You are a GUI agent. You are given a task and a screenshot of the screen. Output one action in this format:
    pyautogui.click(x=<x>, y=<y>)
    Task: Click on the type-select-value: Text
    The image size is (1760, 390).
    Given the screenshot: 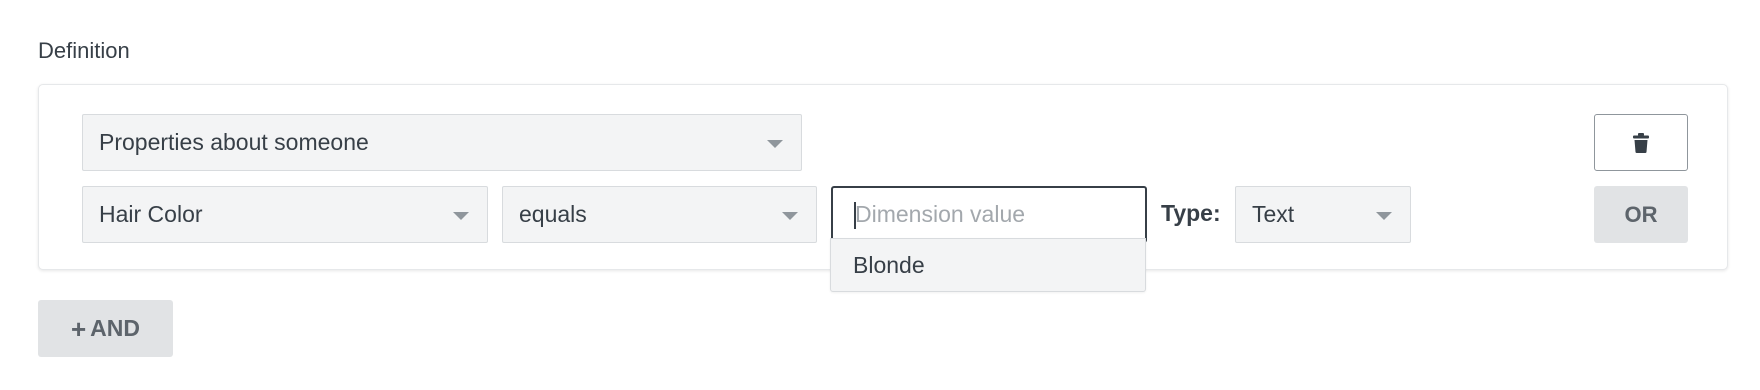 What is the action you would take?
    pyautogui.click(x=1273, y=214)
    